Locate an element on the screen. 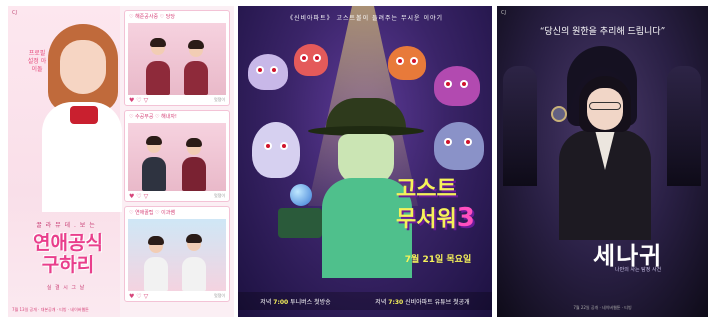 The width and height of the screenshot is (713, 323). schedule-time: 7:00 is located at coordinates (281, 302).